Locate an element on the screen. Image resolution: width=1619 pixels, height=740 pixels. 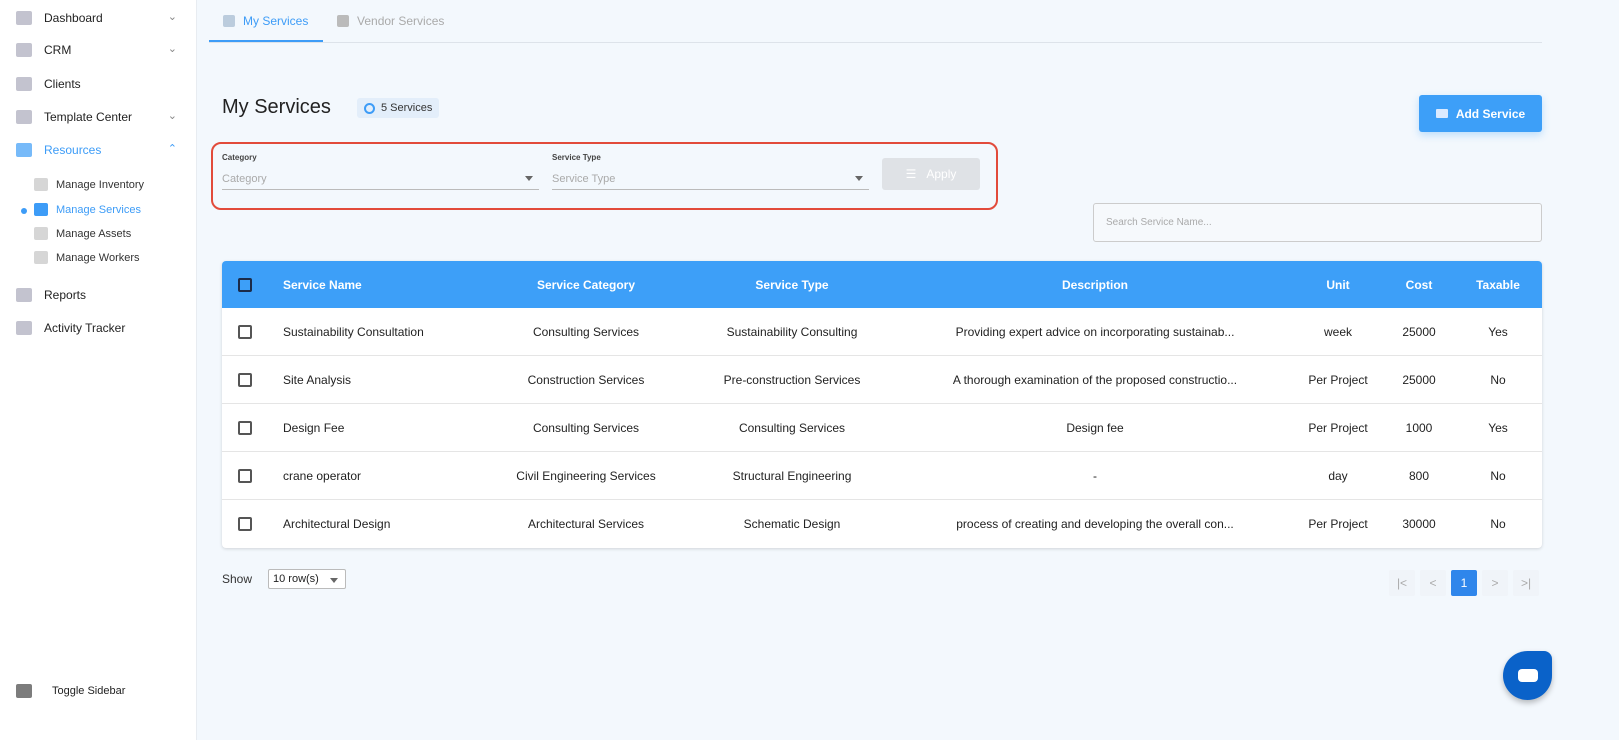
inventory-icon is located at coordinates (41, 184).